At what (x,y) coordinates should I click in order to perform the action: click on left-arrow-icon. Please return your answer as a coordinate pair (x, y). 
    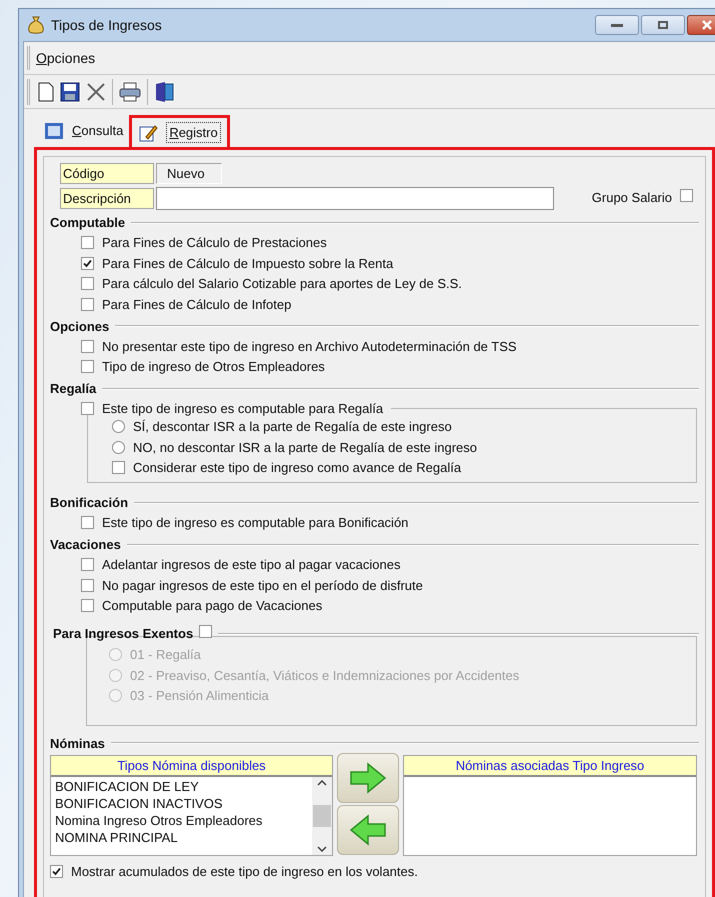
    Looking at the image, I should click on (368, 830).